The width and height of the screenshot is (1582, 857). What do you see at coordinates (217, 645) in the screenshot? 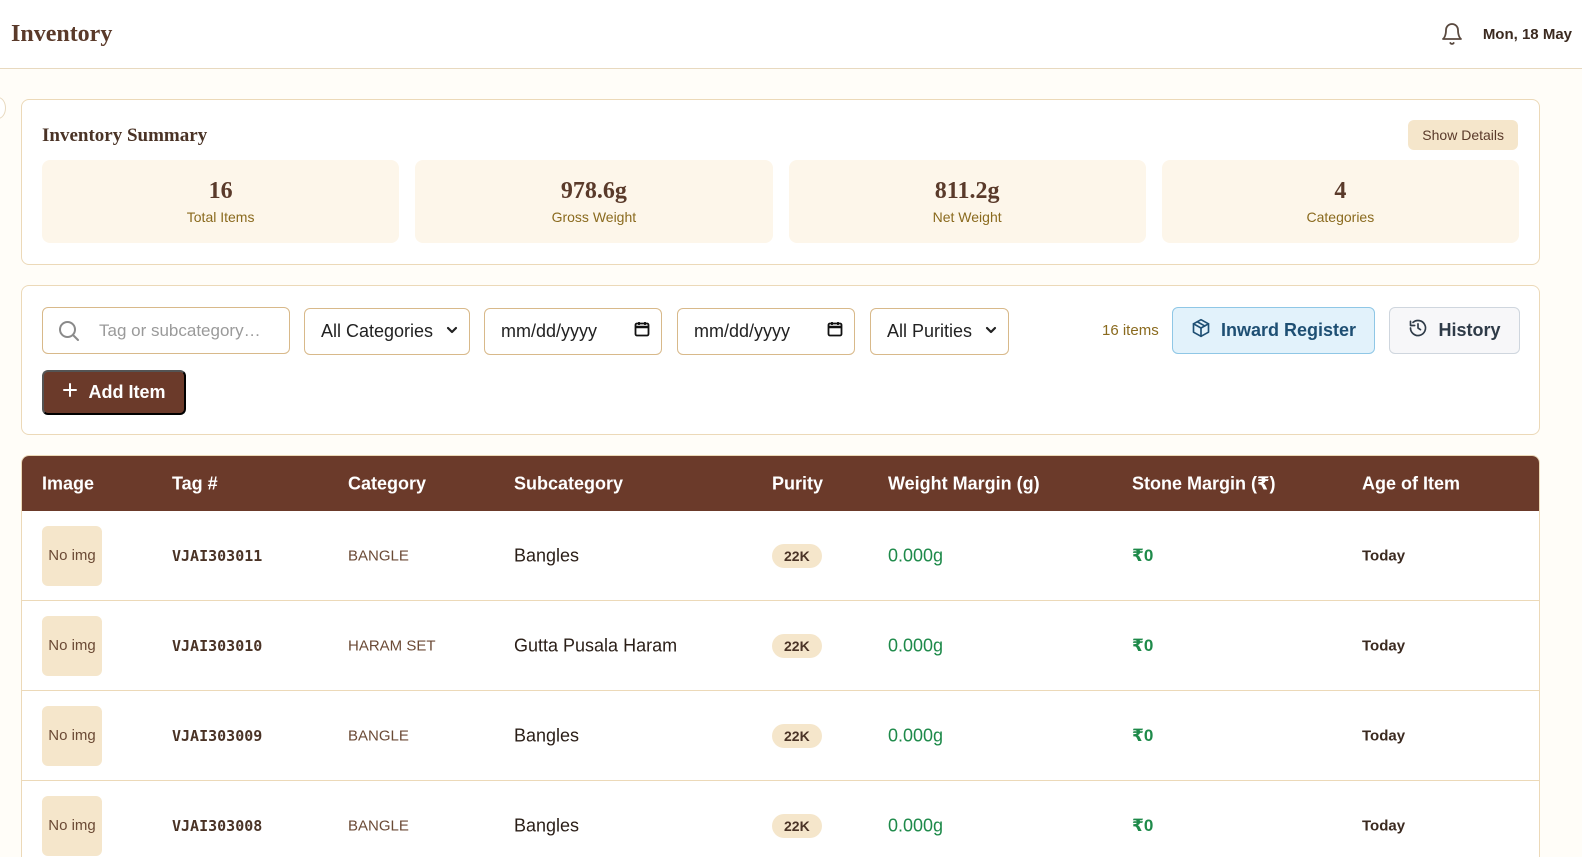
I see `tag-number: VJAI303010` at bounding box center [217, 645].